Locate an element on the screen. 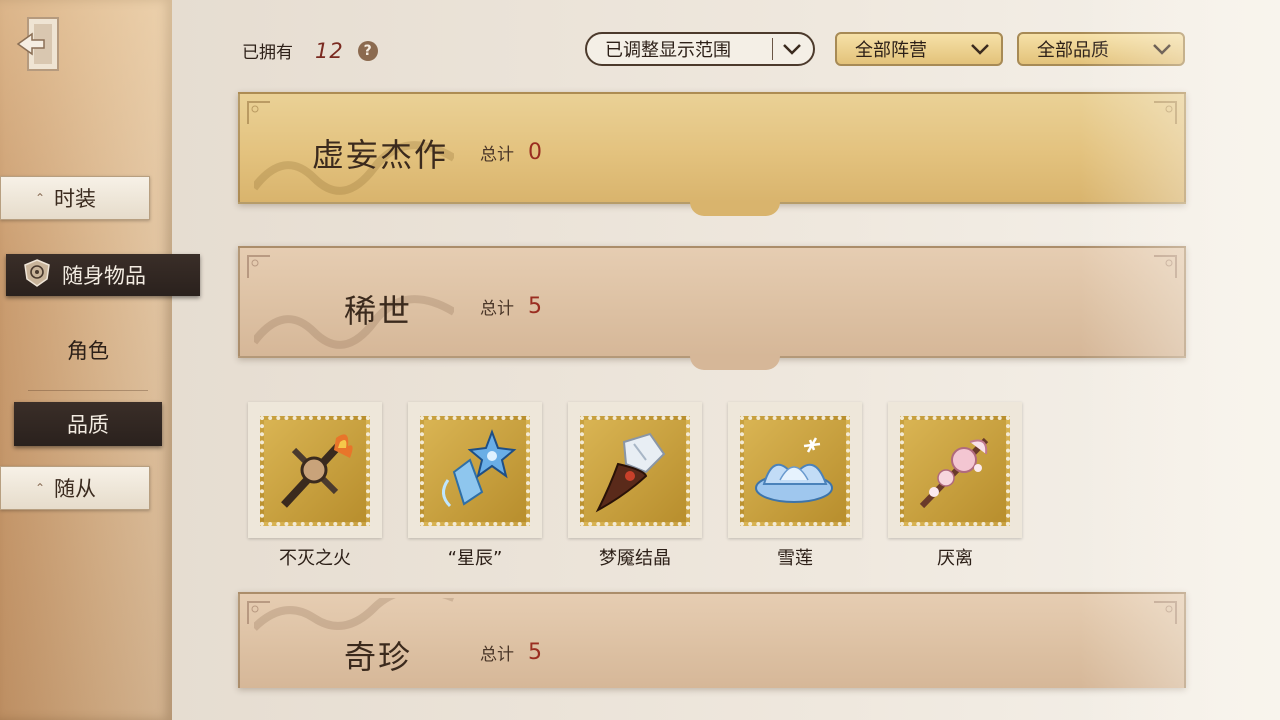 The height and width of the screenshot is (720, 1280). shield-icon is located at coordinates (37, 275).